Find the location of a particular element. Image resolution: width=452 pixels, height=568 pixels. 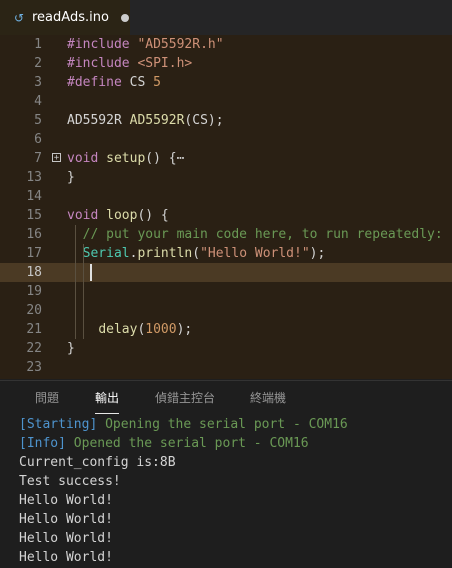

code-token: println is located at coordinates (165, 253).